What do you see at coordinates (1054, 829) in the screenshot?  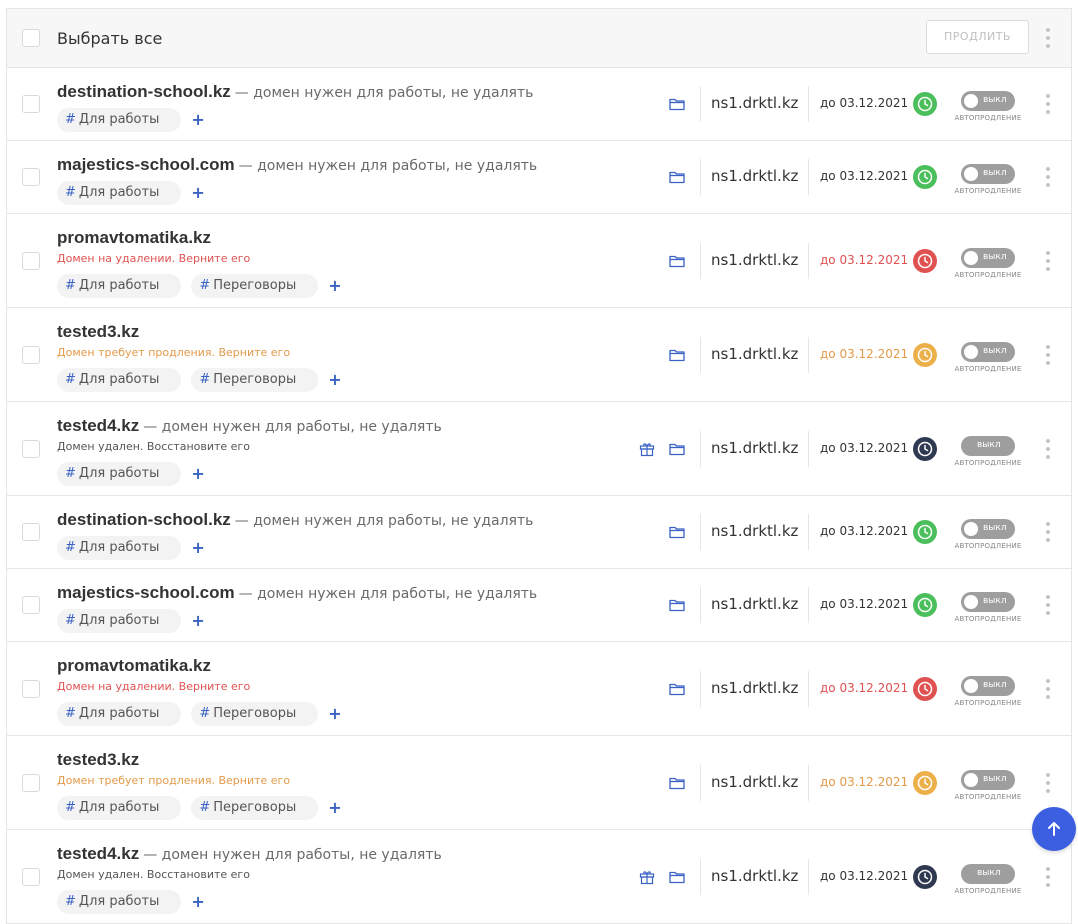 I see `scroll-to-top-button` at bounding box center [1054, 829].